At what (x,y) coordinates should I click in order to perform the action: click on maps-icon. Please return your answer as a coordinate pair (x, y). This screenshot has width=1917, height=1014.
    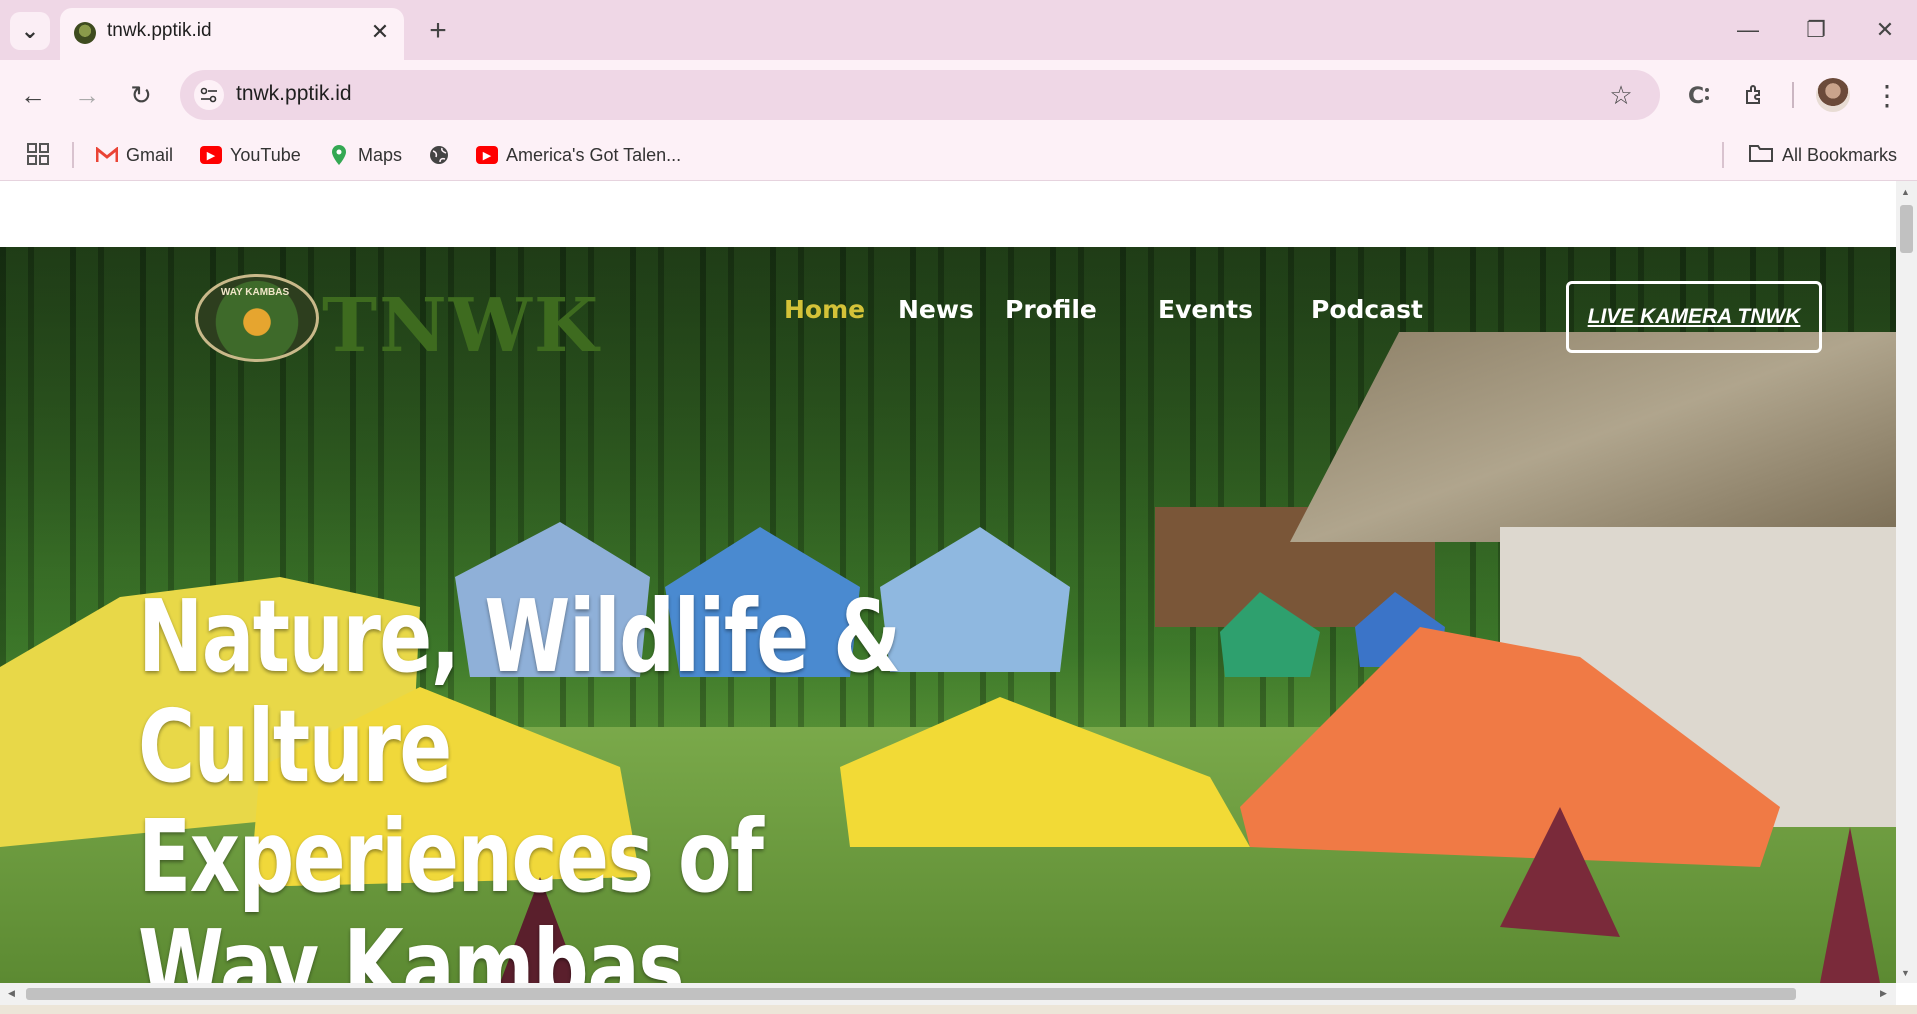
    Looking at the image, I should click on (339, 155).